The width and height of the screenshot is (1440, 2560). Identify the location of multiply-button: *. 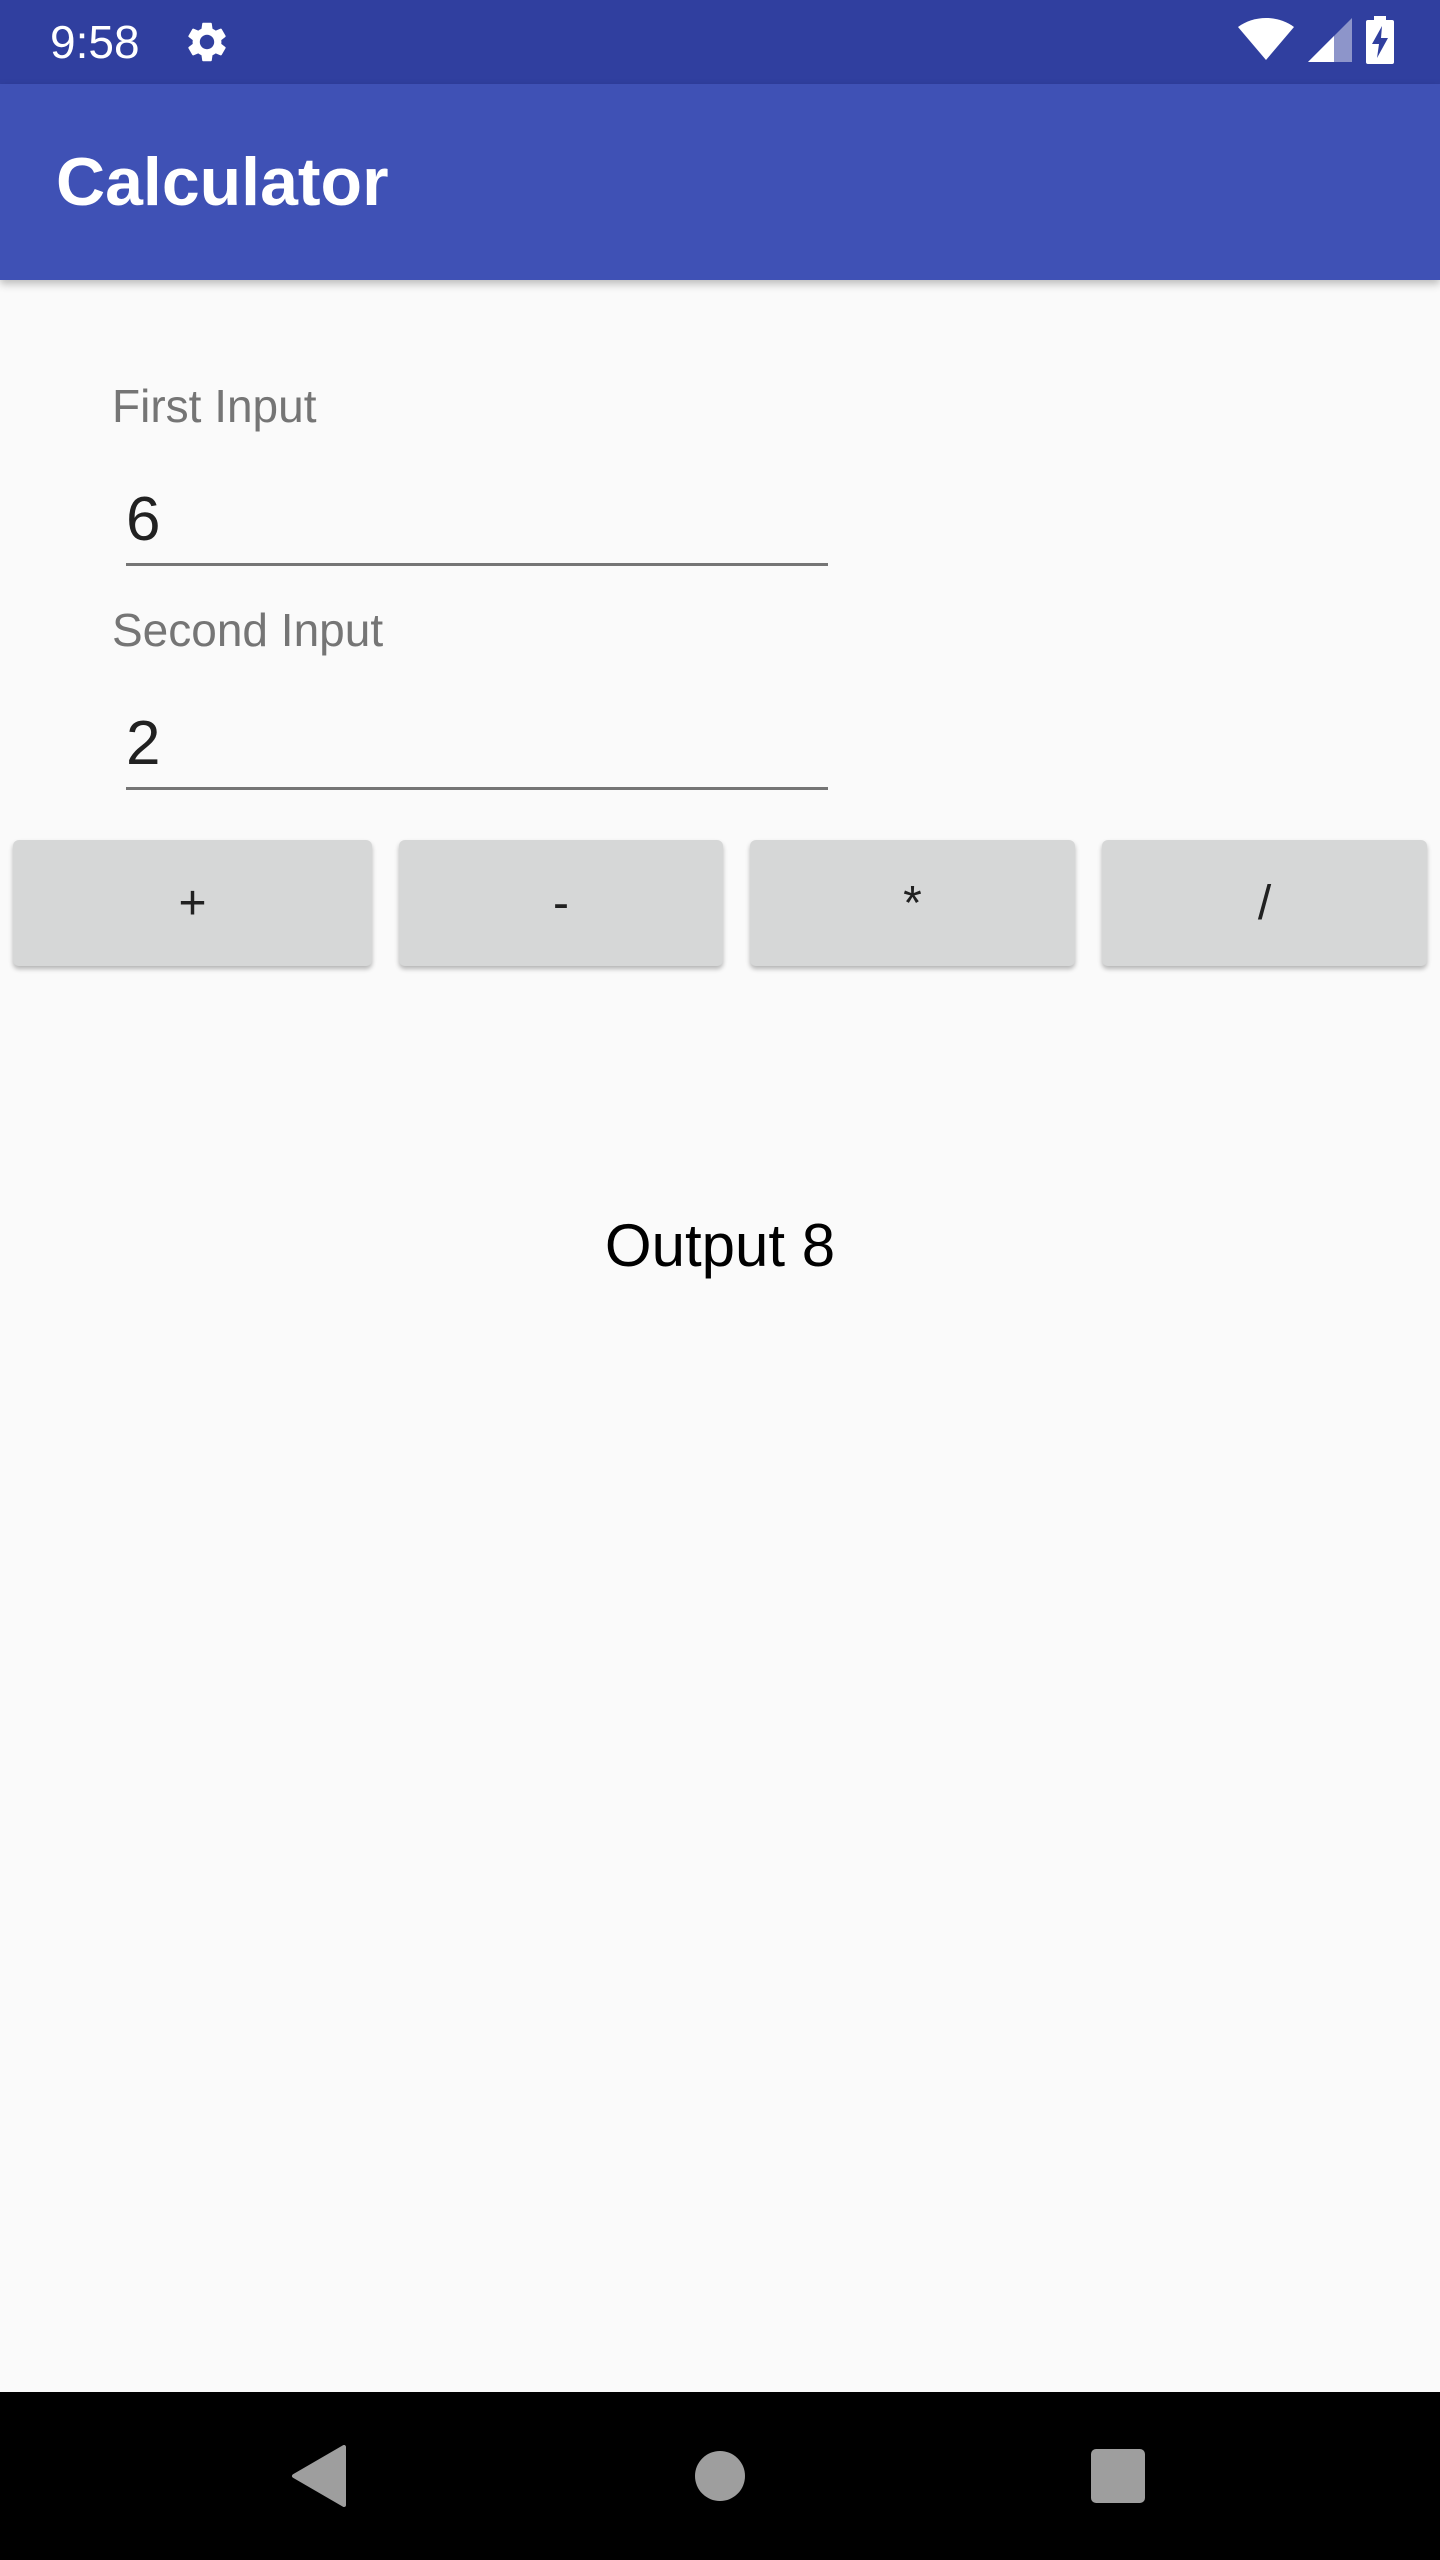
(912, 903).